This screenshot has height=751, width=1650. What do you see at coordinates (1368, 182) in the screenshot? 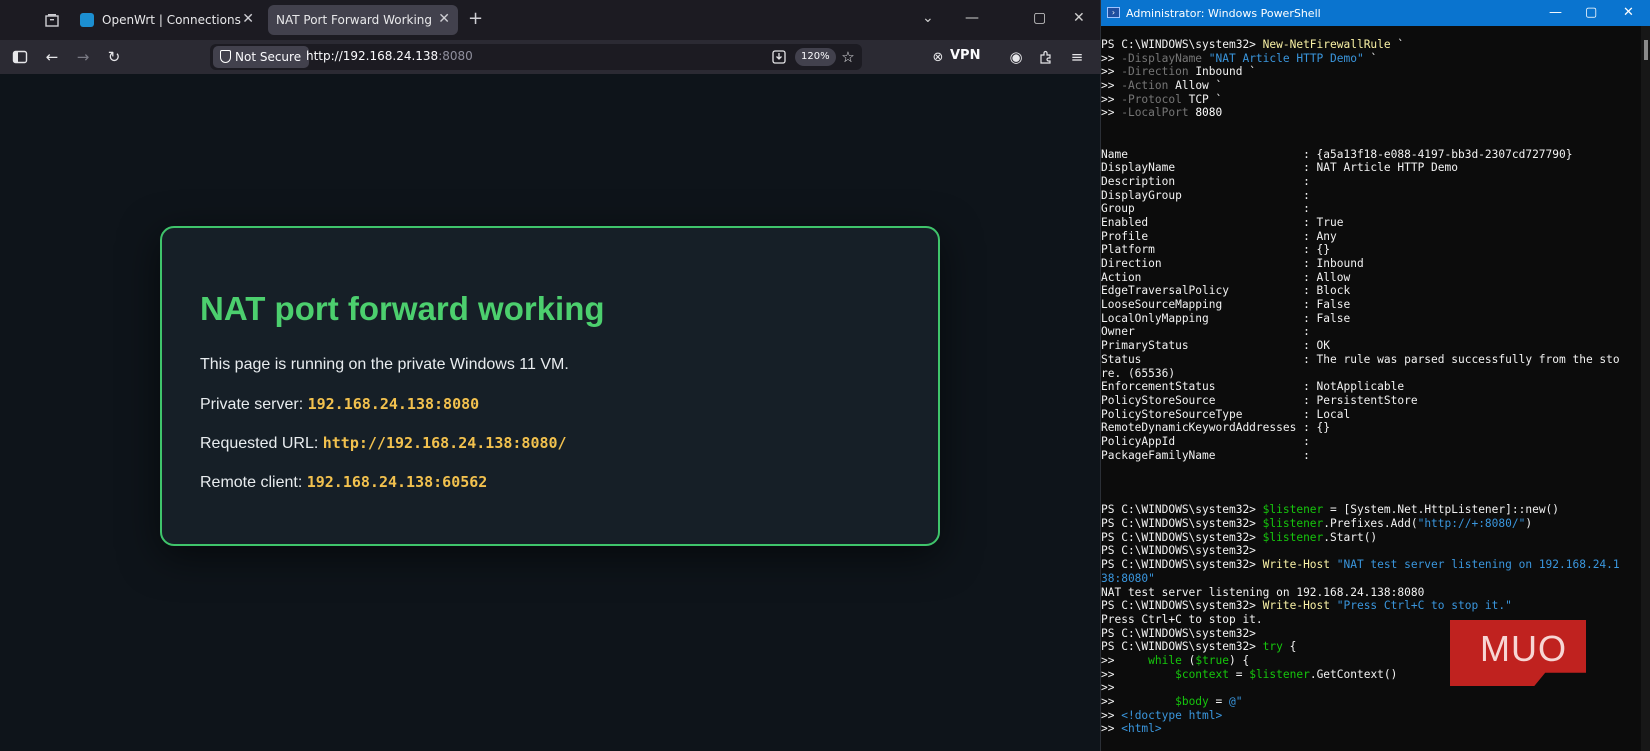
I see `console-line: Description :` at bounding box center [1368, 182].